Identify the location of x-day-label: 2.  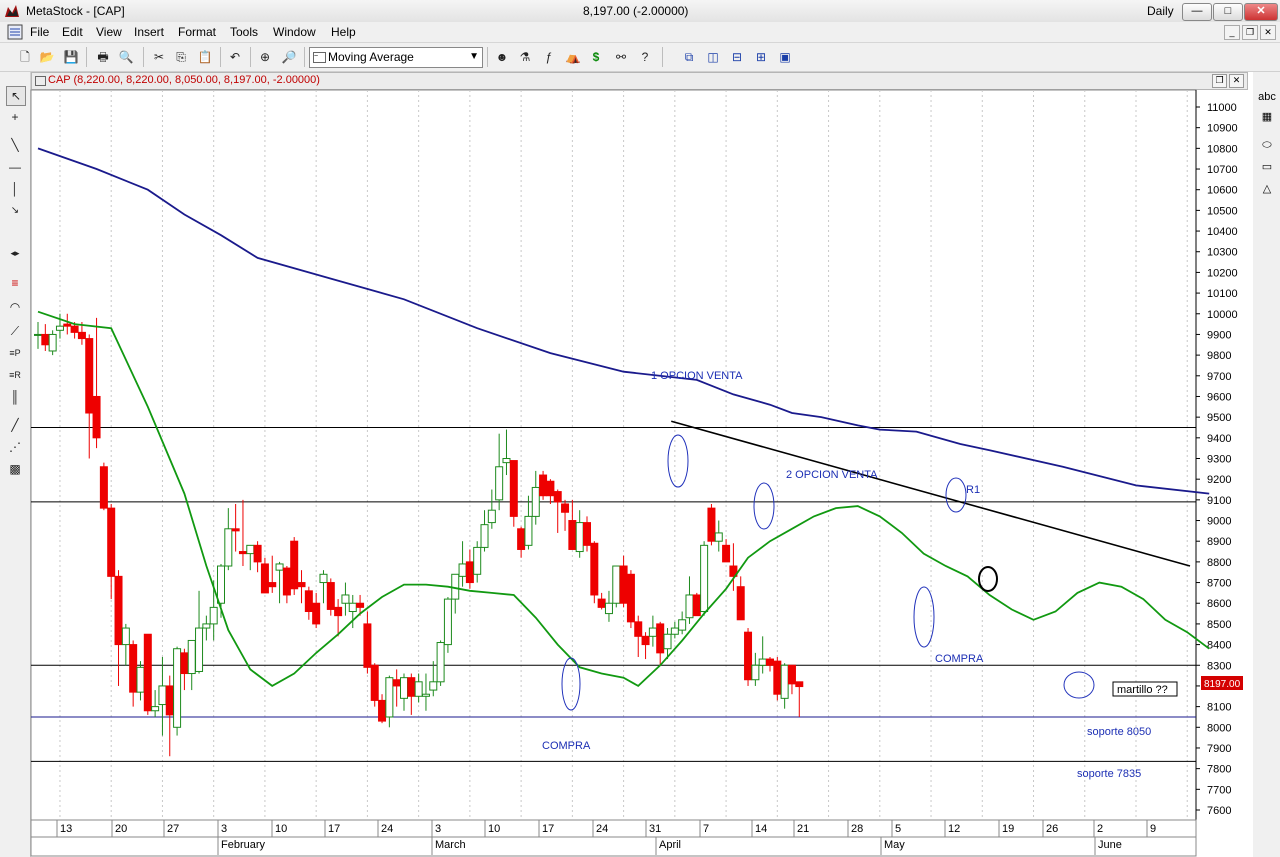
(1100, 829).